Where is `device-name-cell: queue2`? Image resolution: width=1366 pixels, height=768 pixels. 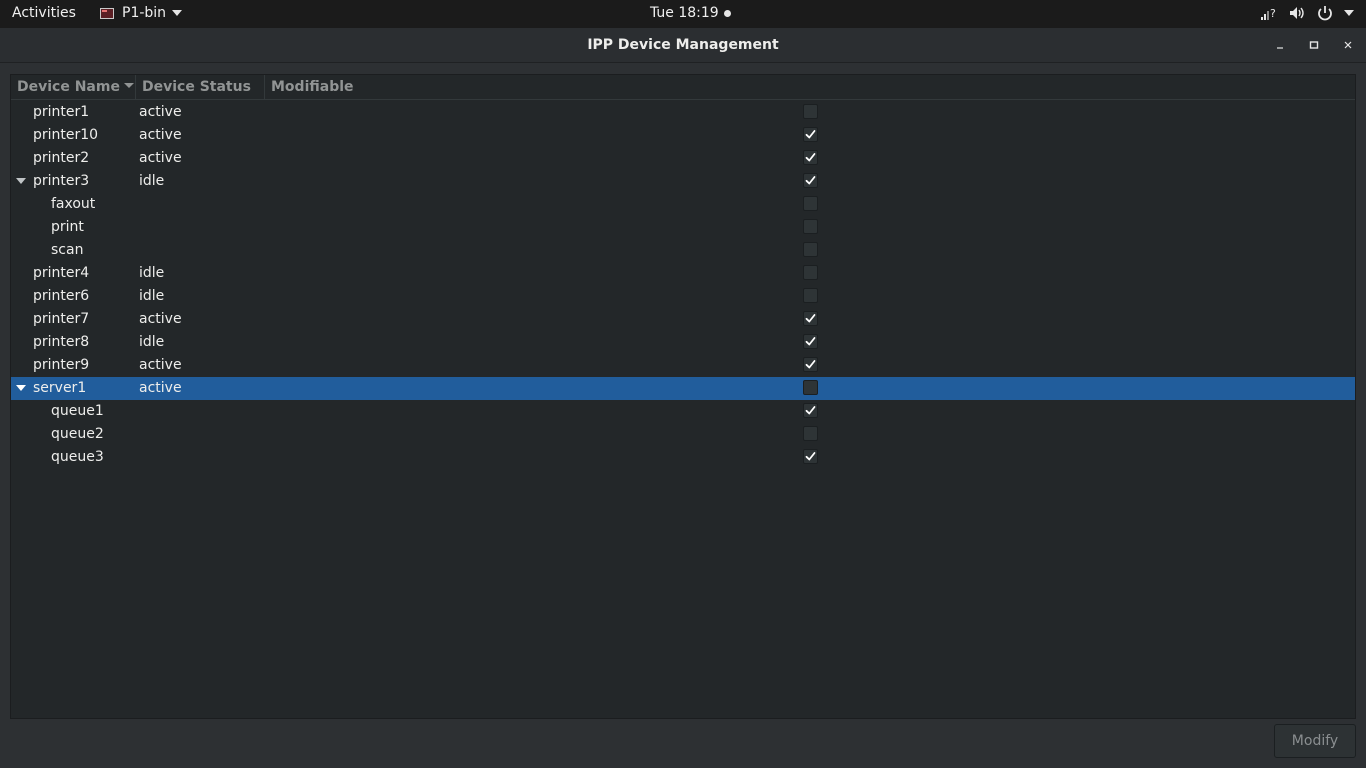 device-name-cell: queue2 is located at coordinates (77, 434).